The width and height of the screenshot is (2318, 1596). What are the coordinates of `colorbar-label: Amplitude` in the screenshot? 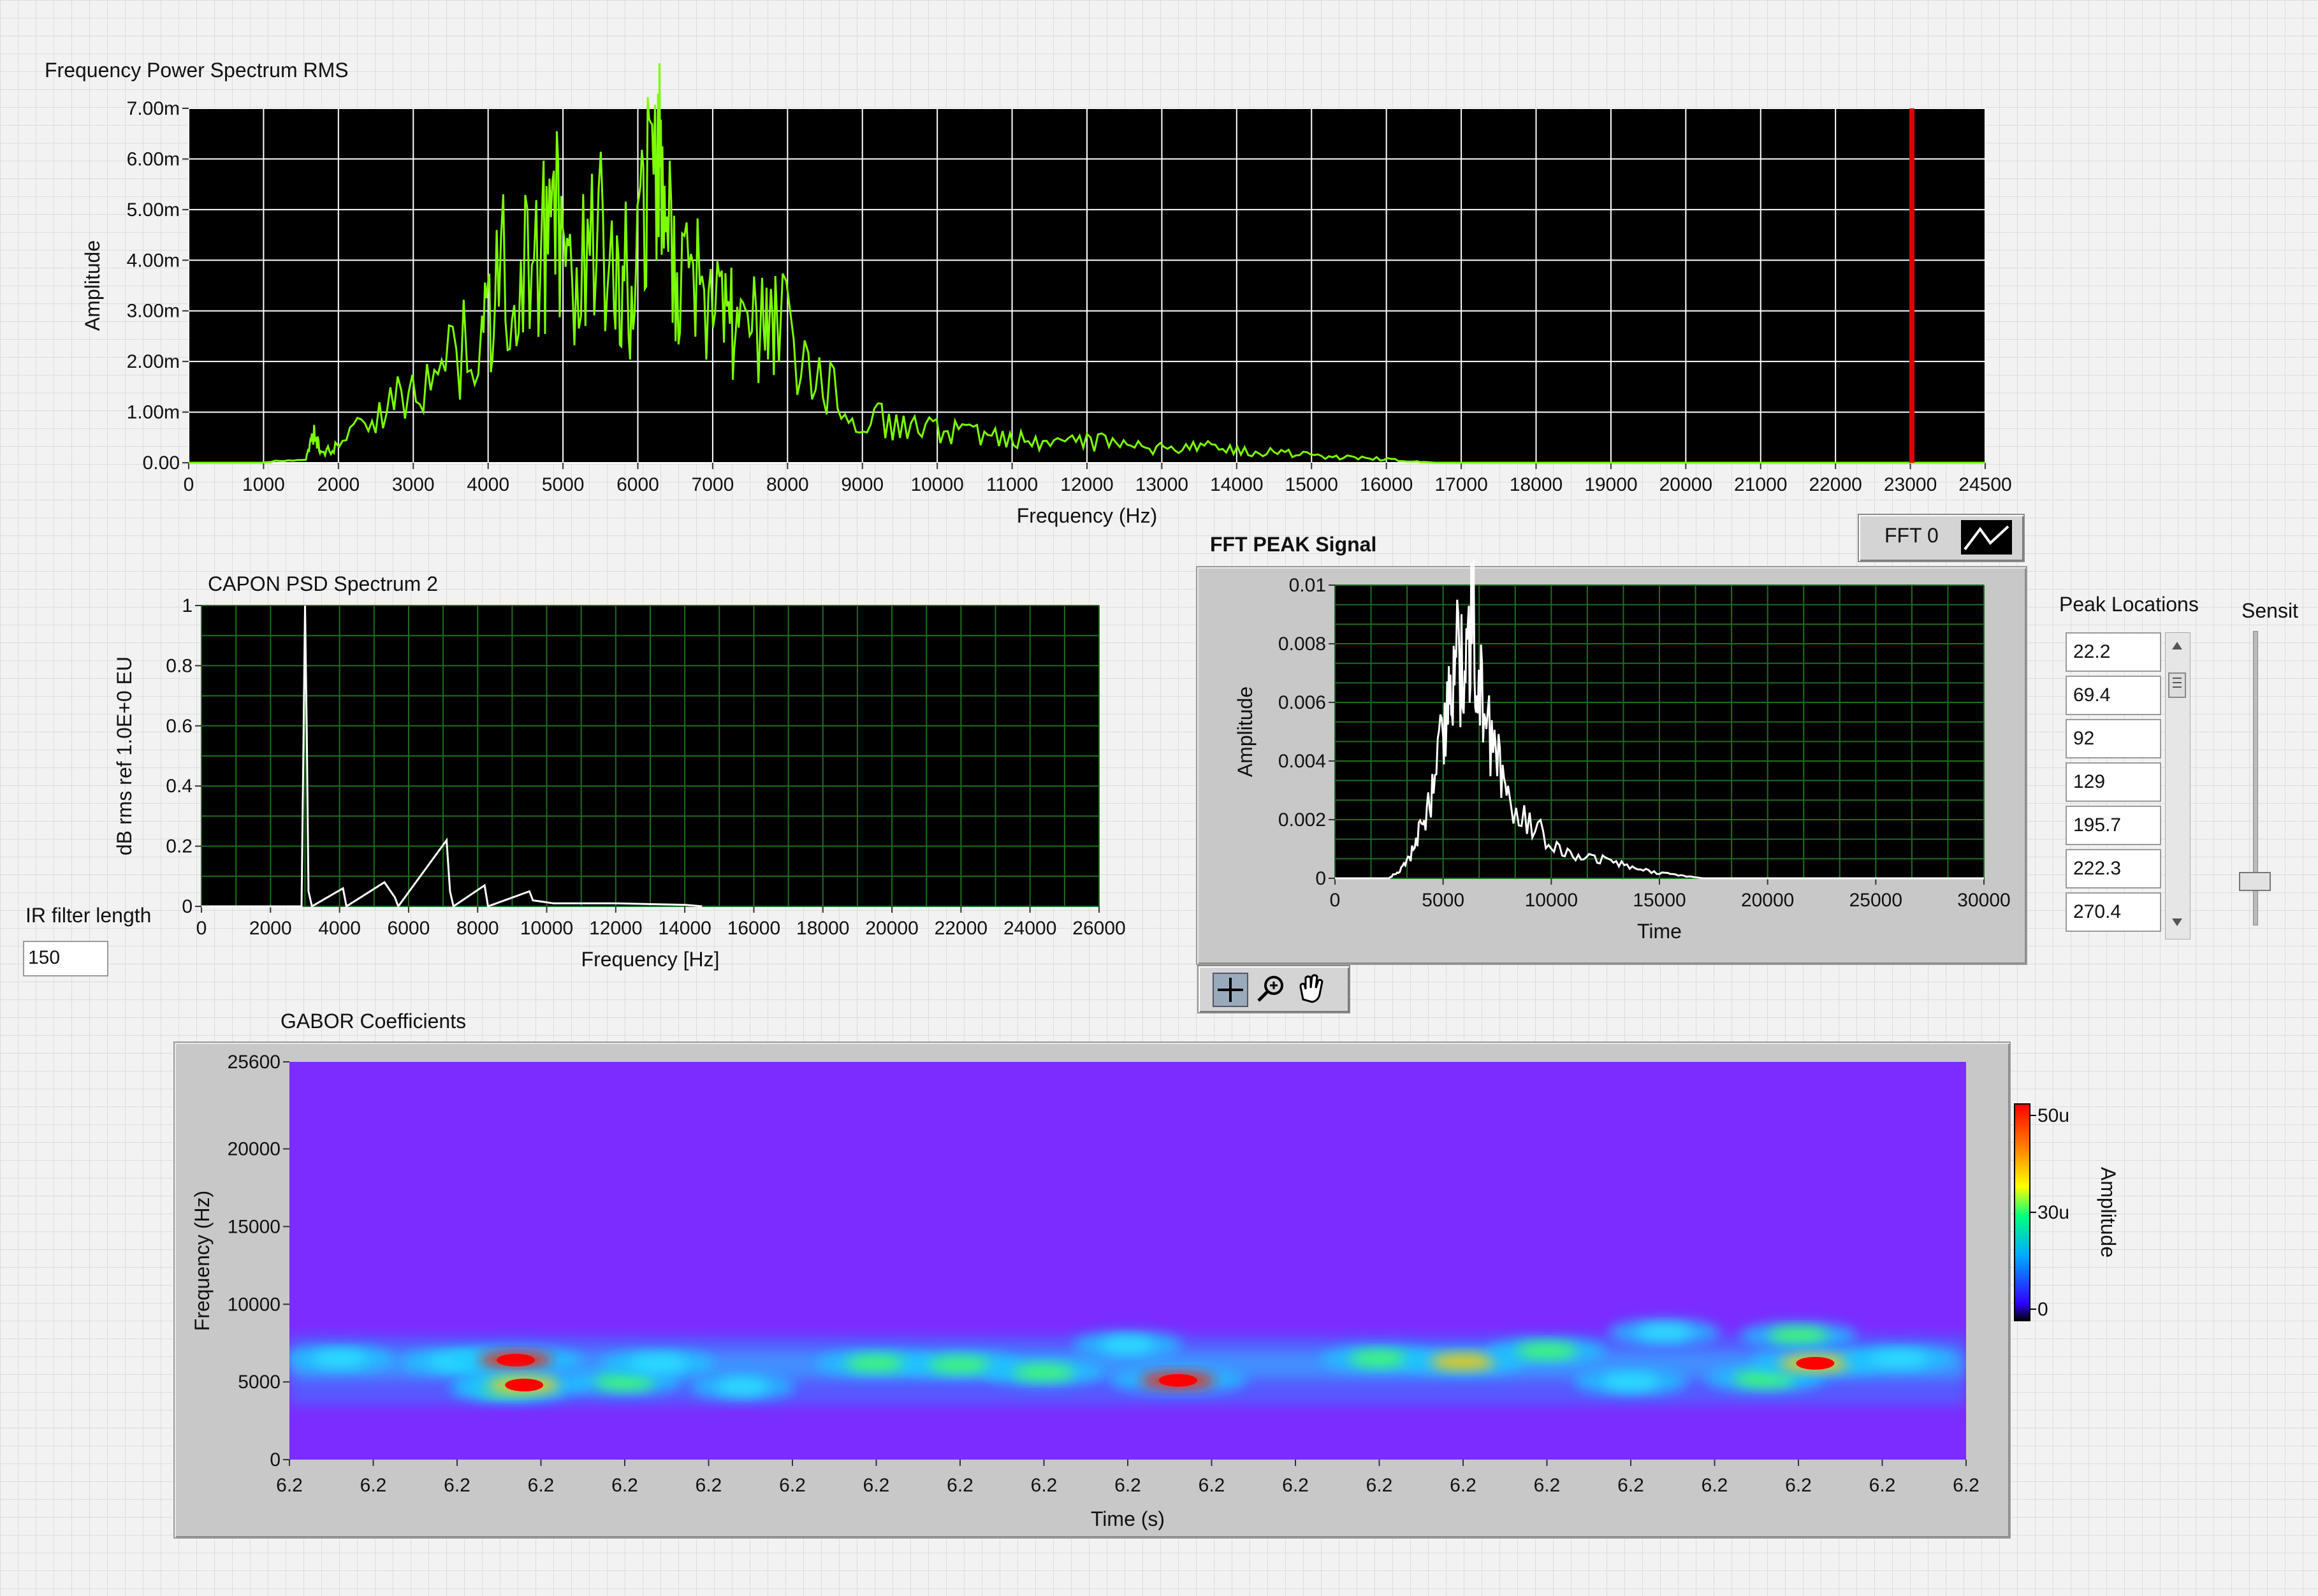 It's located at (2108, 1212).